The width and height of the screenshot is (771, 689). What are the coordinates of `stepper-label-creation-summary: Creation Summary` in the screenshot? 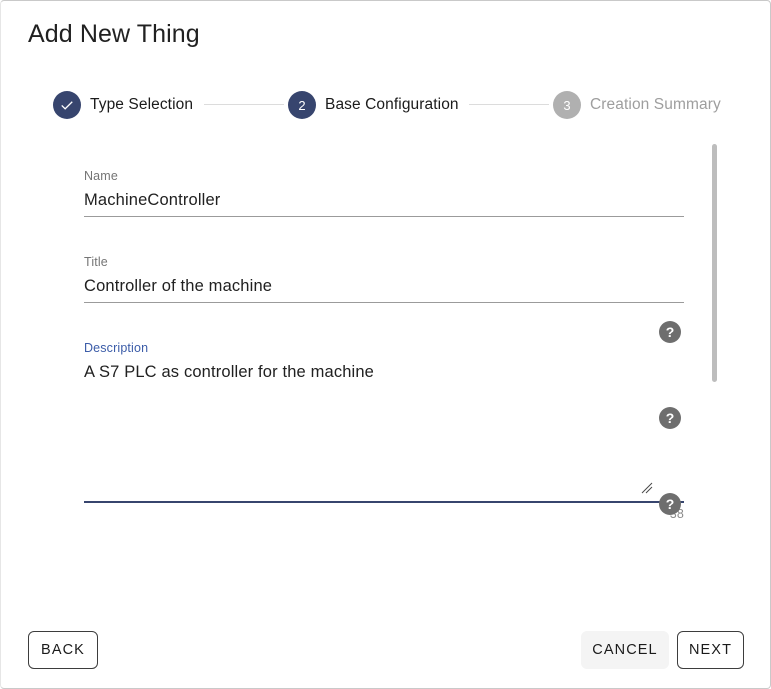 It's located at (655, 104).